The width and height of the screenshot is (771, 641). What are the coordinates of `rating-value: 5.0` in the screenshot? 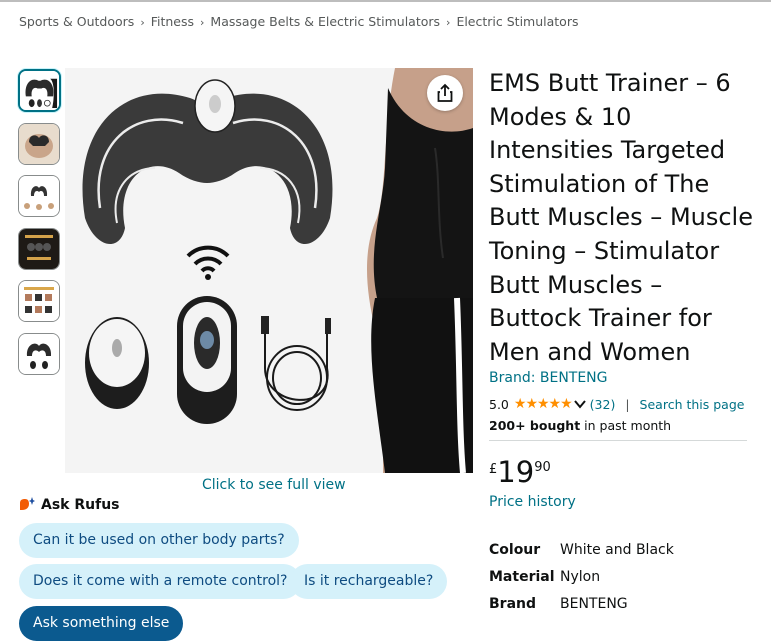 It's located at (499, 404).